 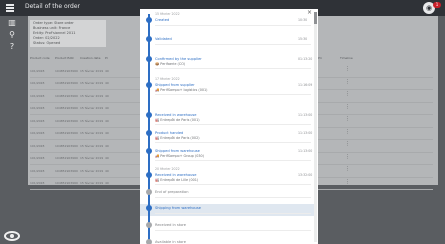 What do you see at coordinates (178, 208) in the screenshot?
I see `event-label: Shipping from warehouse` at bounding box center [178, 208].